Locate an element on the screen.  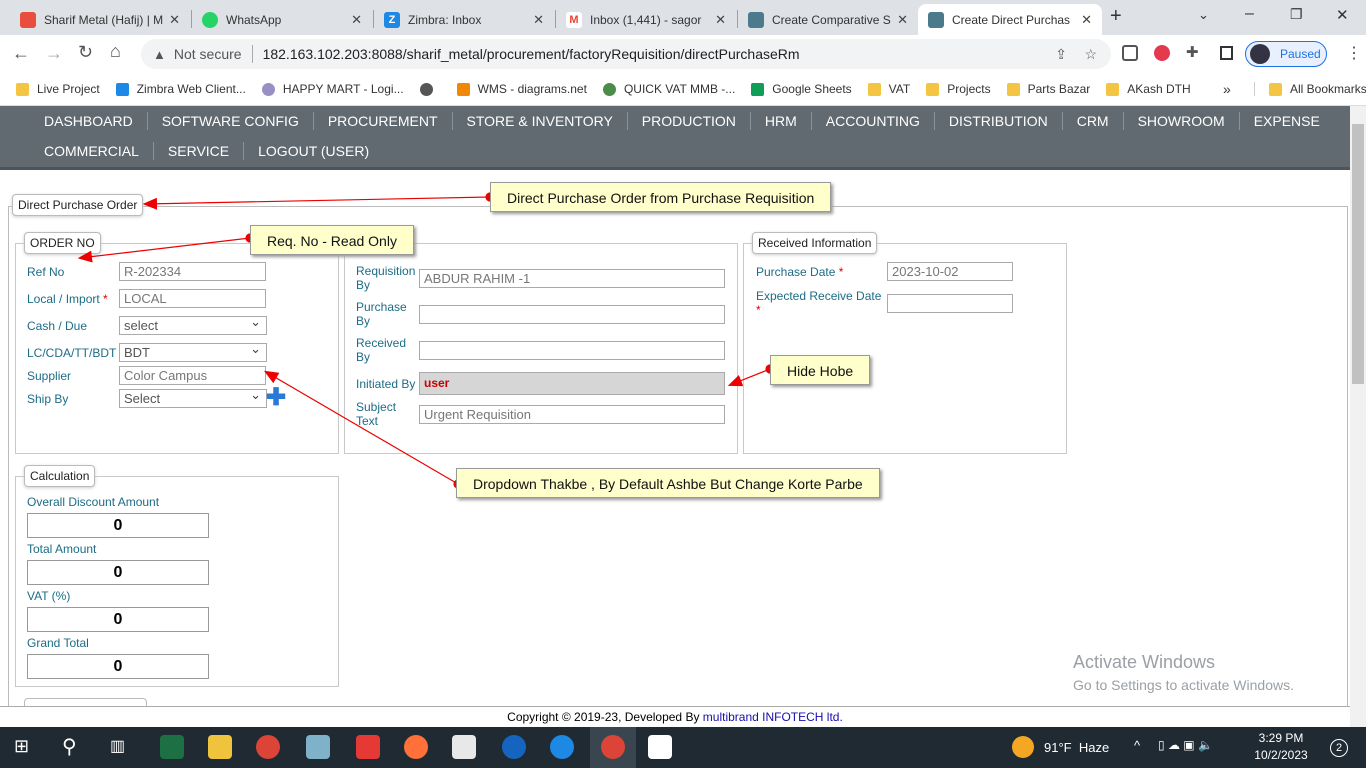
clock-time: 3:29 PM is located at coordinates (1281, 738).